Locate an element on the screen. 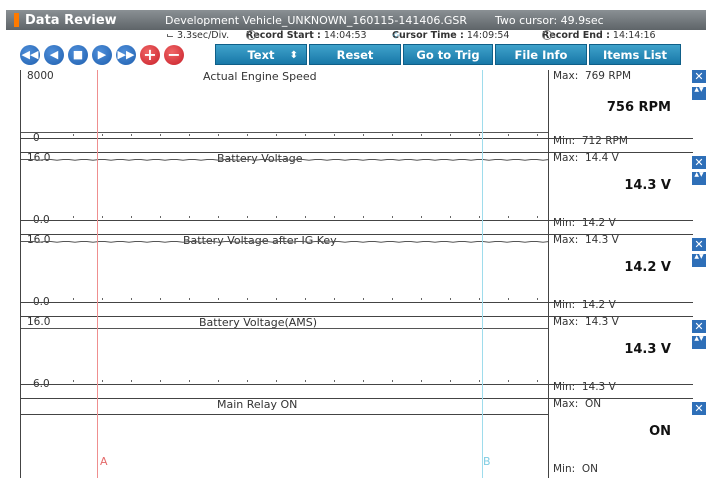 The image size is (712, 486). signal-min: Min: 712 RPM is located at coordinates (590, 141).